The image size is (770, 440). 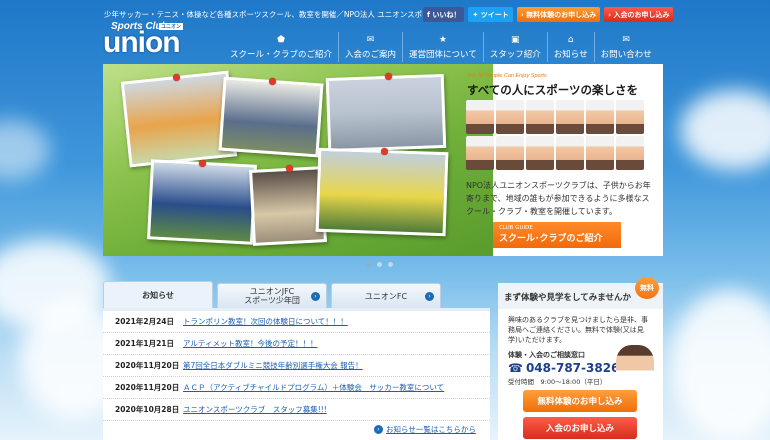 I want to click on contact-label: 体験・入会のご相談窓口, so click(x=546, y=355).